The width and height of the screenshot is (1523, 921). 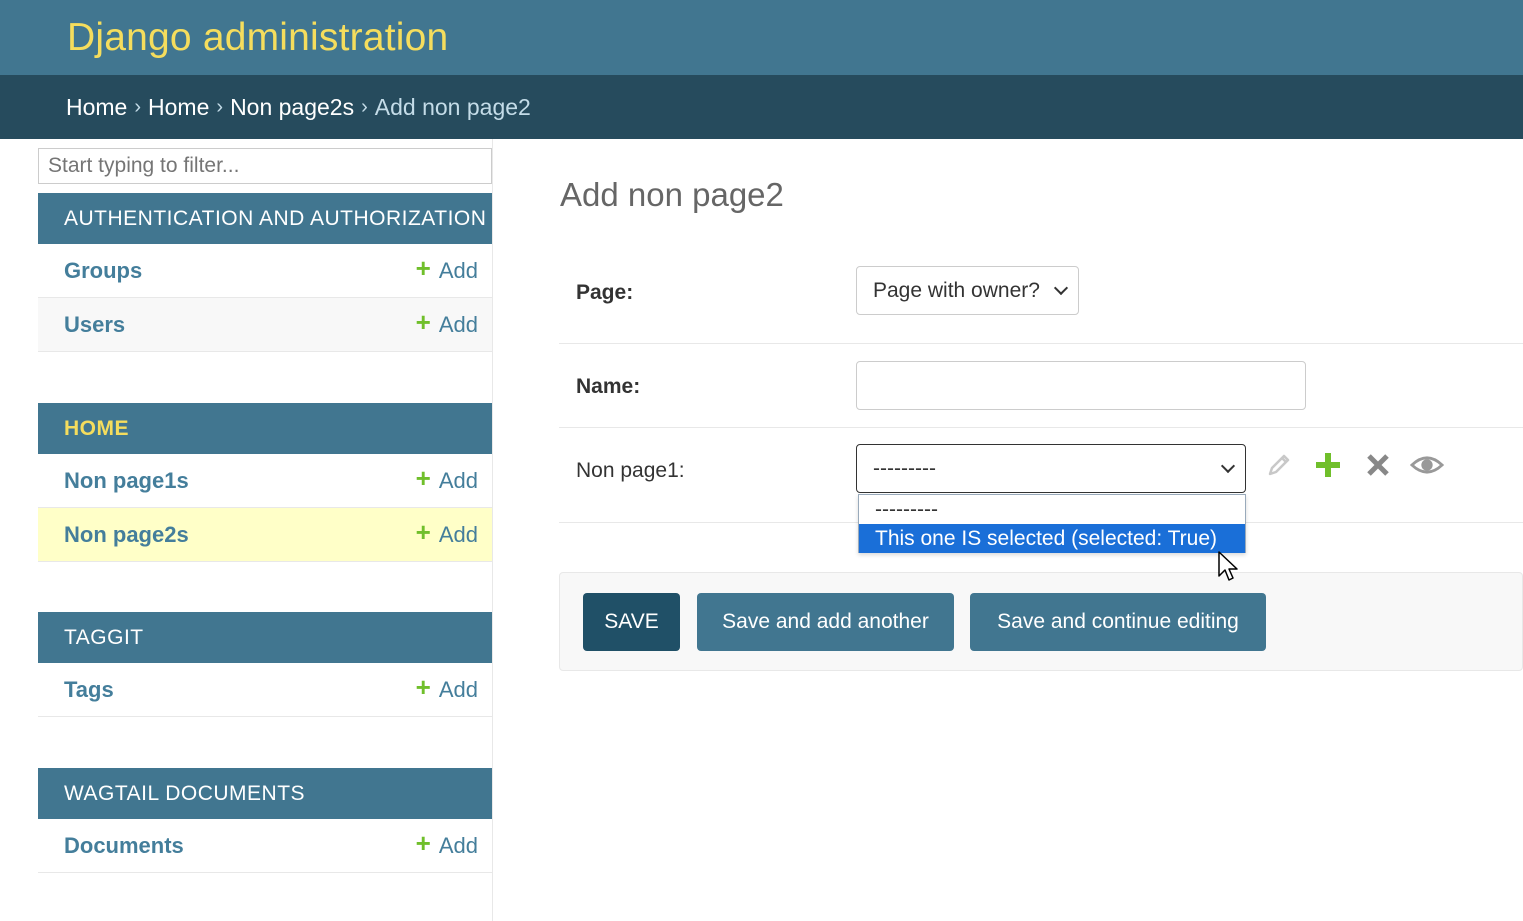 I want to click on model-link-tags: Tags, so click(x=89, y=690).